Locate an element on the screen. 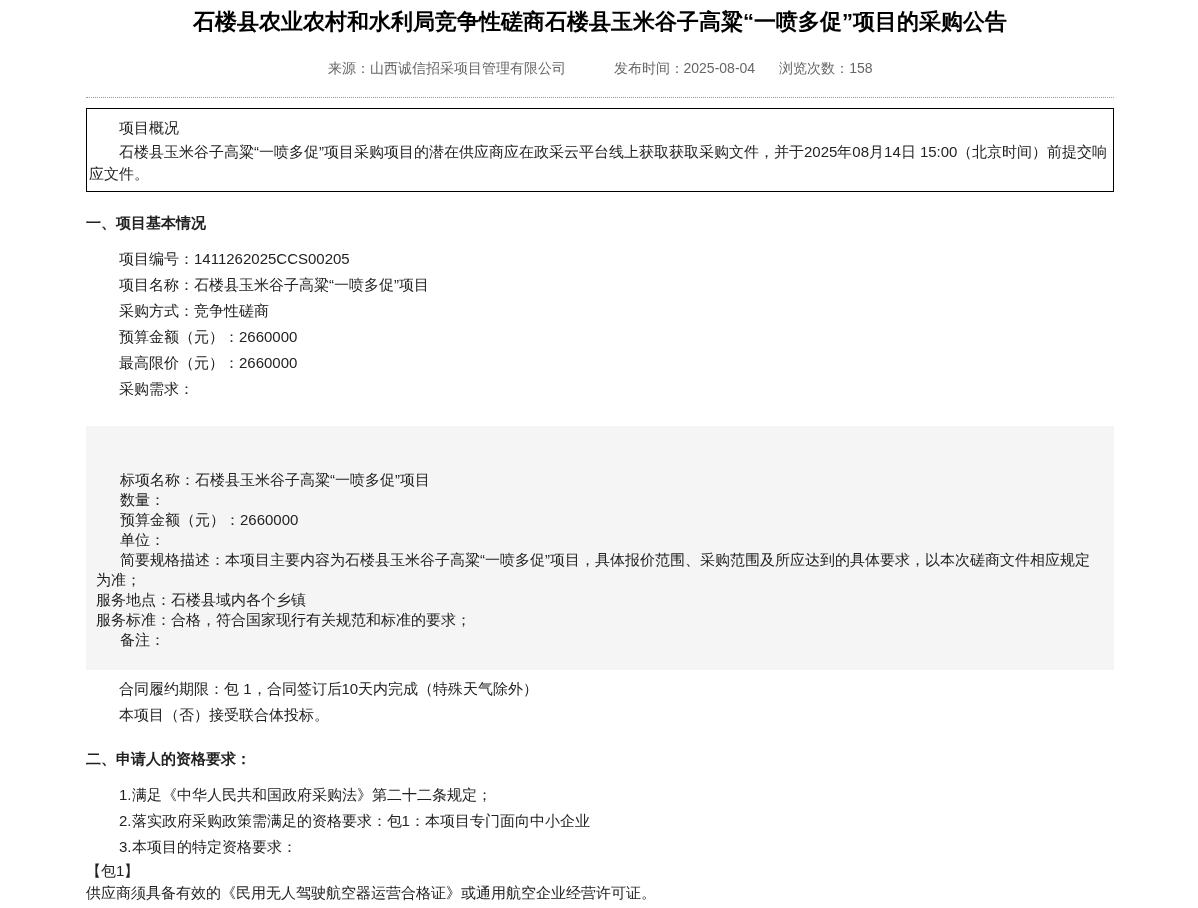  section-heading: 一、项目基本情况 is located at coordinates (146, 223).